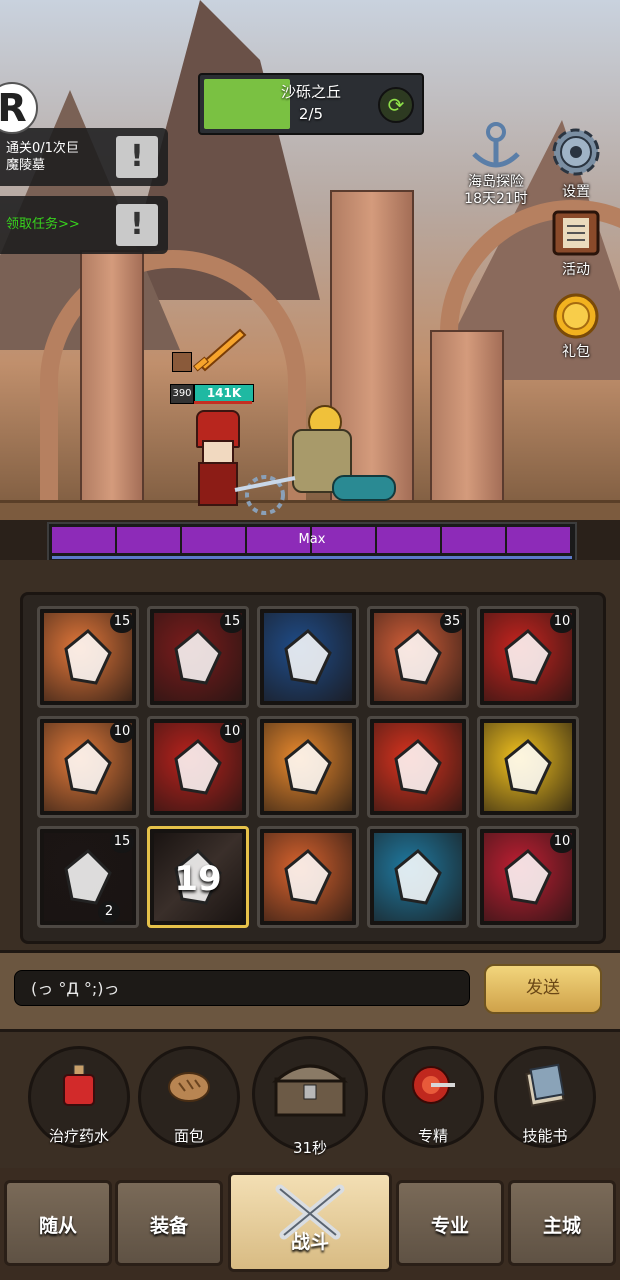 Image resolution: width=620 pixels, height=1280 pixels. Describe the element at coordinates (576, 316) in the screenshot. I see `gold-coin-icon` at that location.